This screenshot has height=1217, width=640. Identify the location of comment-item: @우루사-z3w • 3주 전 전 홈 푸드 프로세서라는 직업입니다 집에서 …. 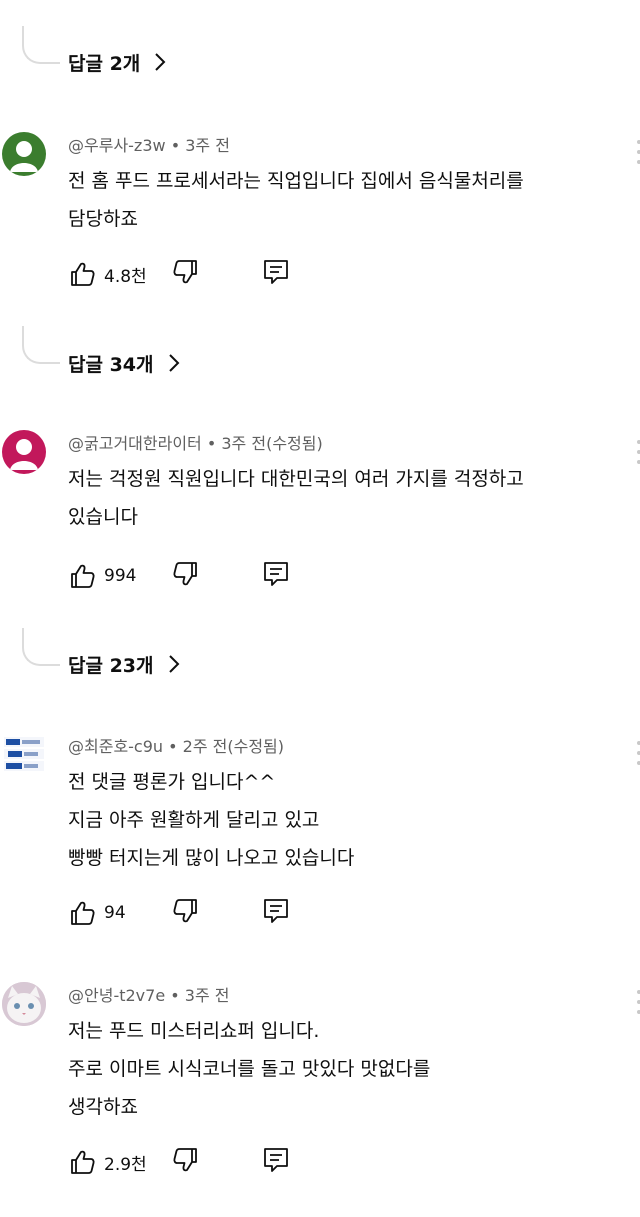
(320, 217).